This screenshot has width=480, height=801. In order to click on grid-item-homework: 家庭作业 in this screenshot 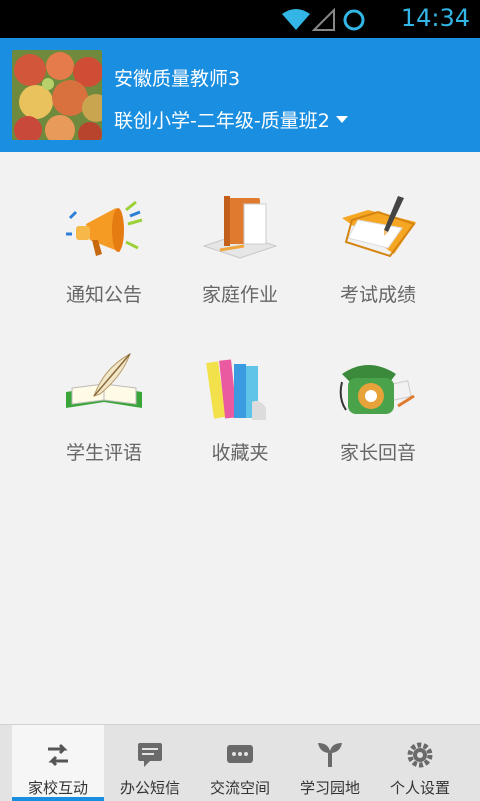, I will do `click(240, 250)`.